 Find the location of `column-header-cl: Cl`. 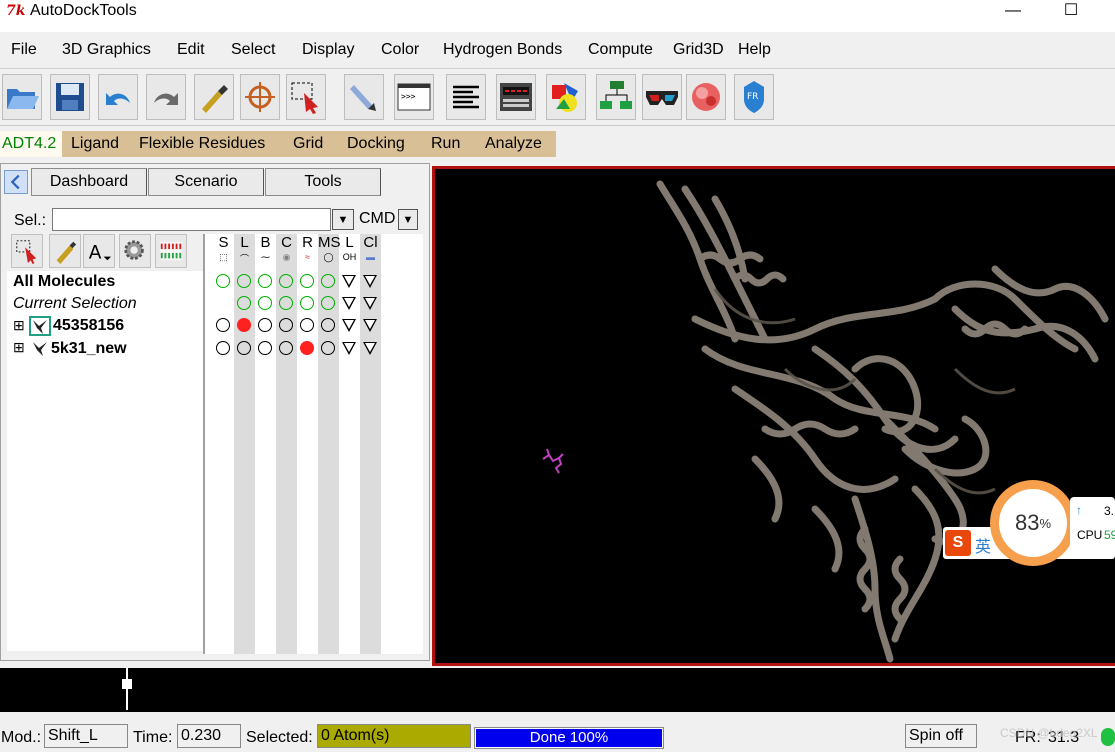

column-header-cl: Cl is located at coordinates (370, 242).